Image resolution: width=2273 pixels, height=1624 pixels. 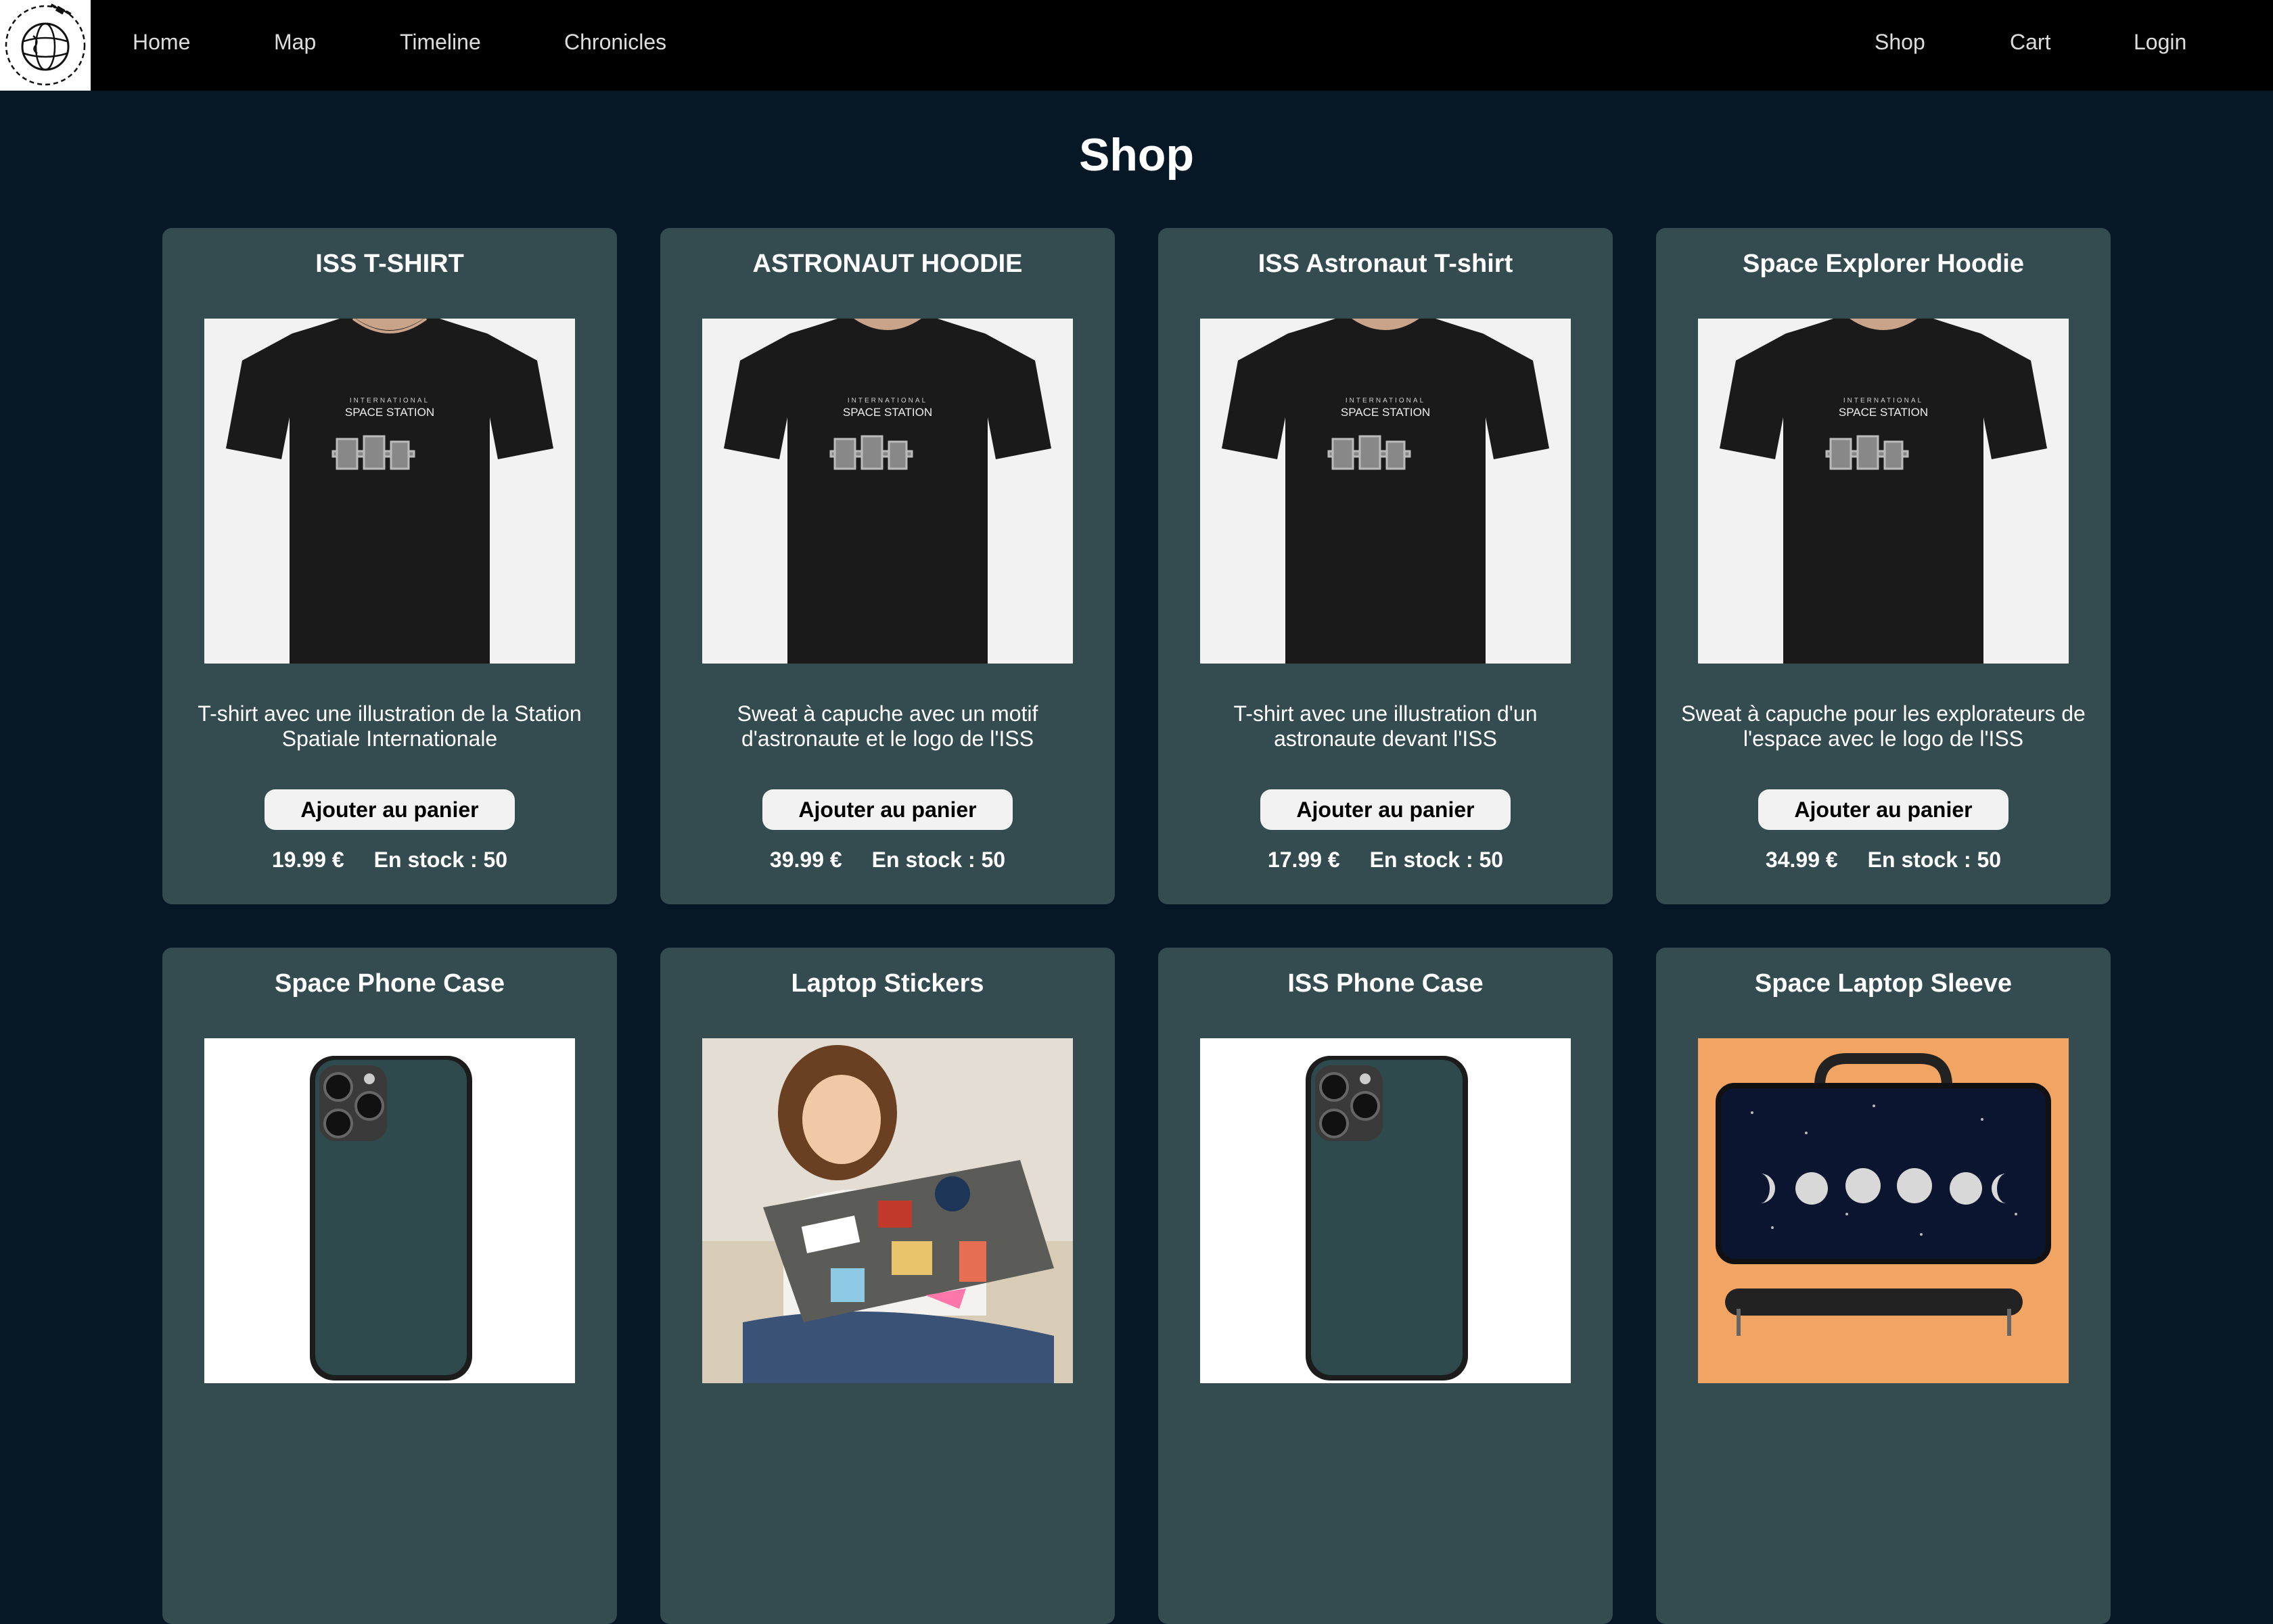 What do you see at coordinates (2160, 42) in the screenshot?
I see `nav-link-login: Login` at bounding box center [2160, 42].